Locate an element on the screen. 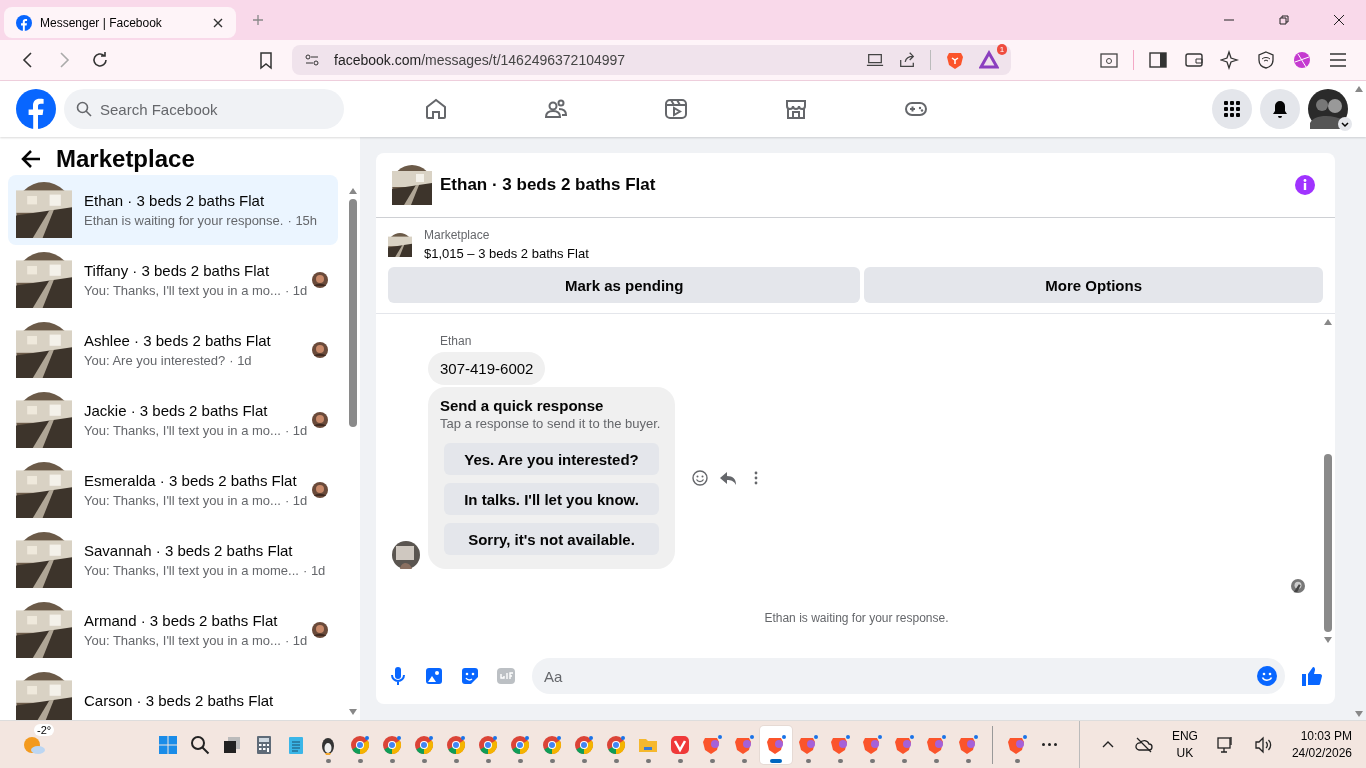  conversation-item: Esmeralda · 3 beds 2 baths Flat You: Thanks, I'll text you in a mo... · 1d is located at coordinates (173, 490).